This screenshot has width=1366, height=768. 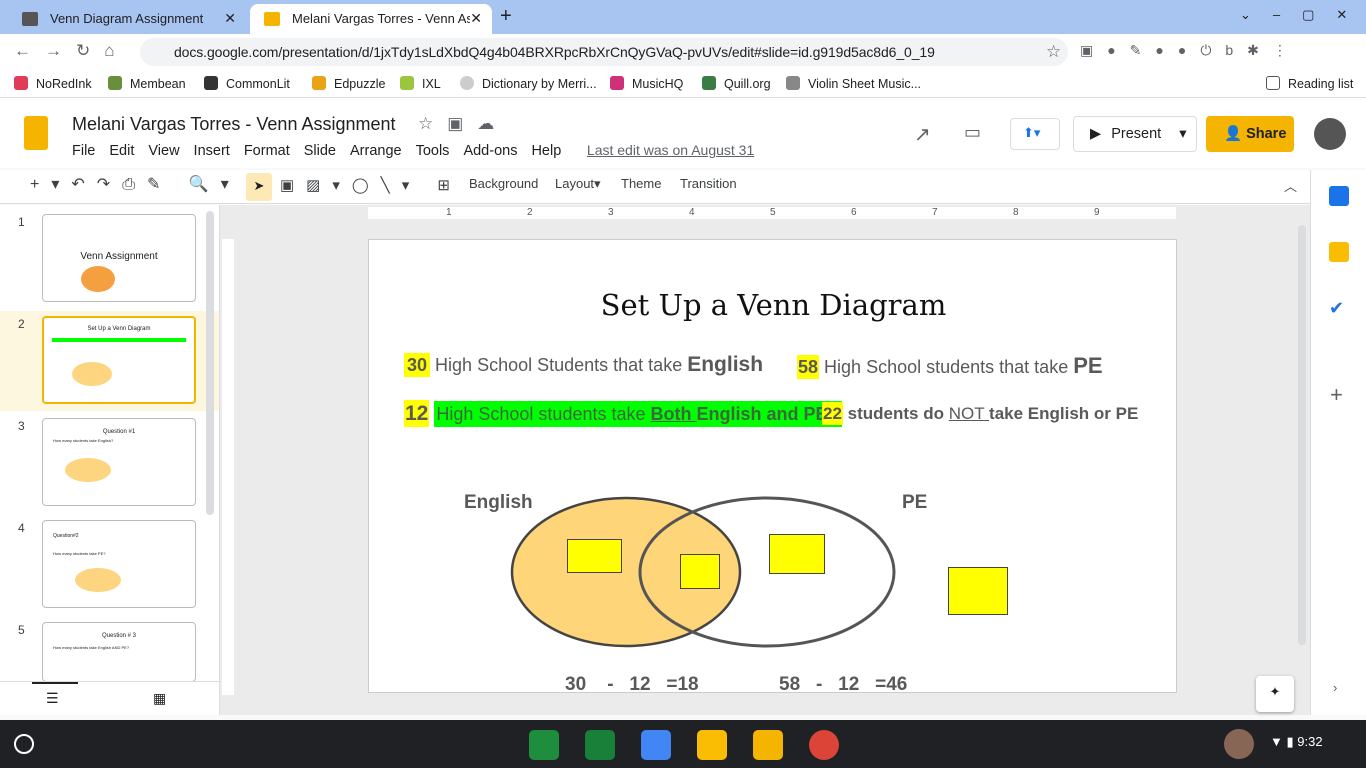 What do you see at coordinates (646, 83) in the screenshot?
I see `bookmark: MusicHQ` at bounding box center [646, 83].